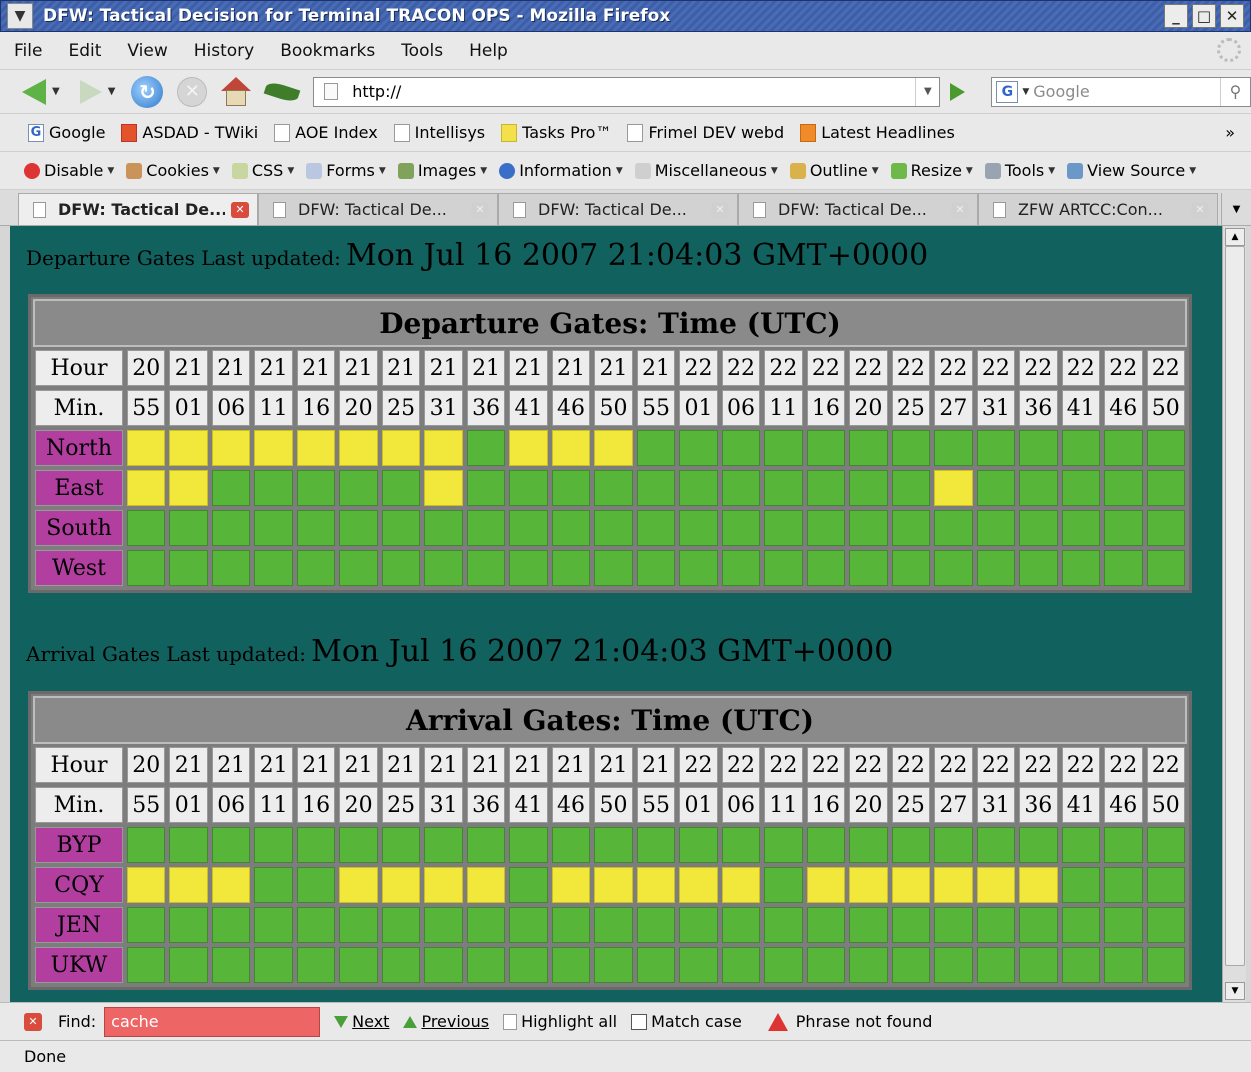 This screenshot has width=1251, height=1072. What do you see at coordinates (376, 91) in the screenshot?
I see `url-text: http://` at bounding box center [376, 91].